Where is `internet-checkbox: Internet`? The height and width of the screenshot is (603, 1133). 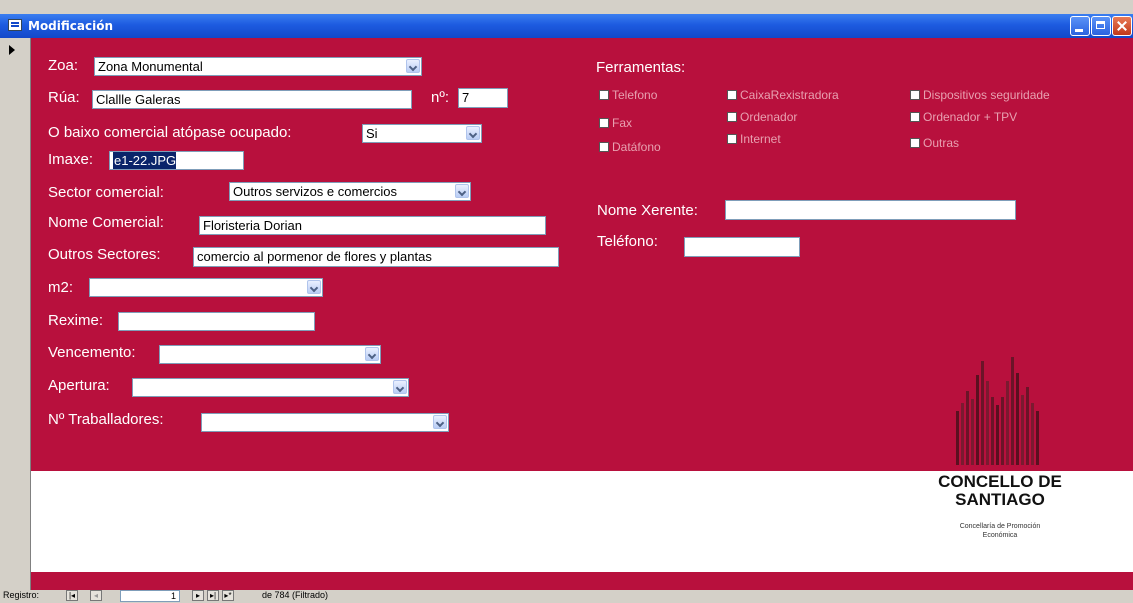 internet-checkbox: Internet is located at coordinates (754, 139).